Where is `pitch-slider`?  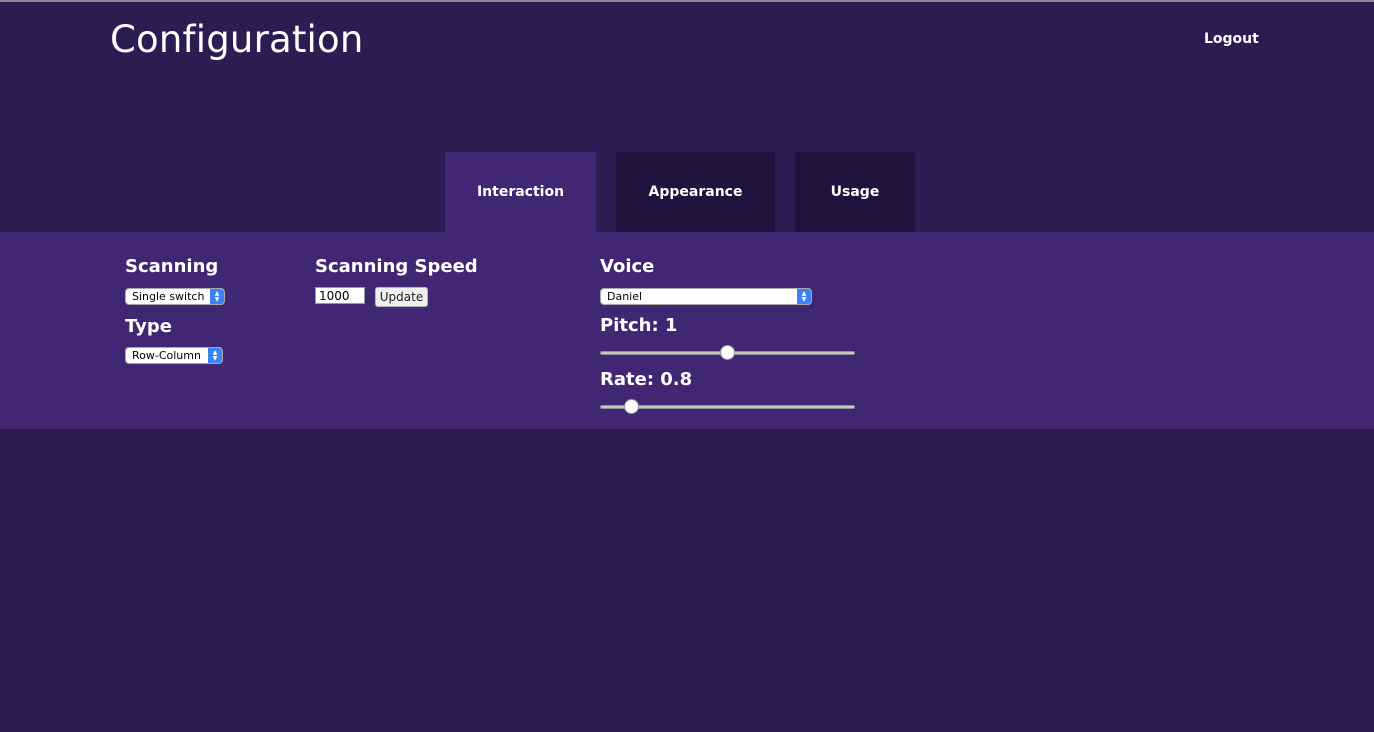 pitch-slider is located at coordinates (727, 353).